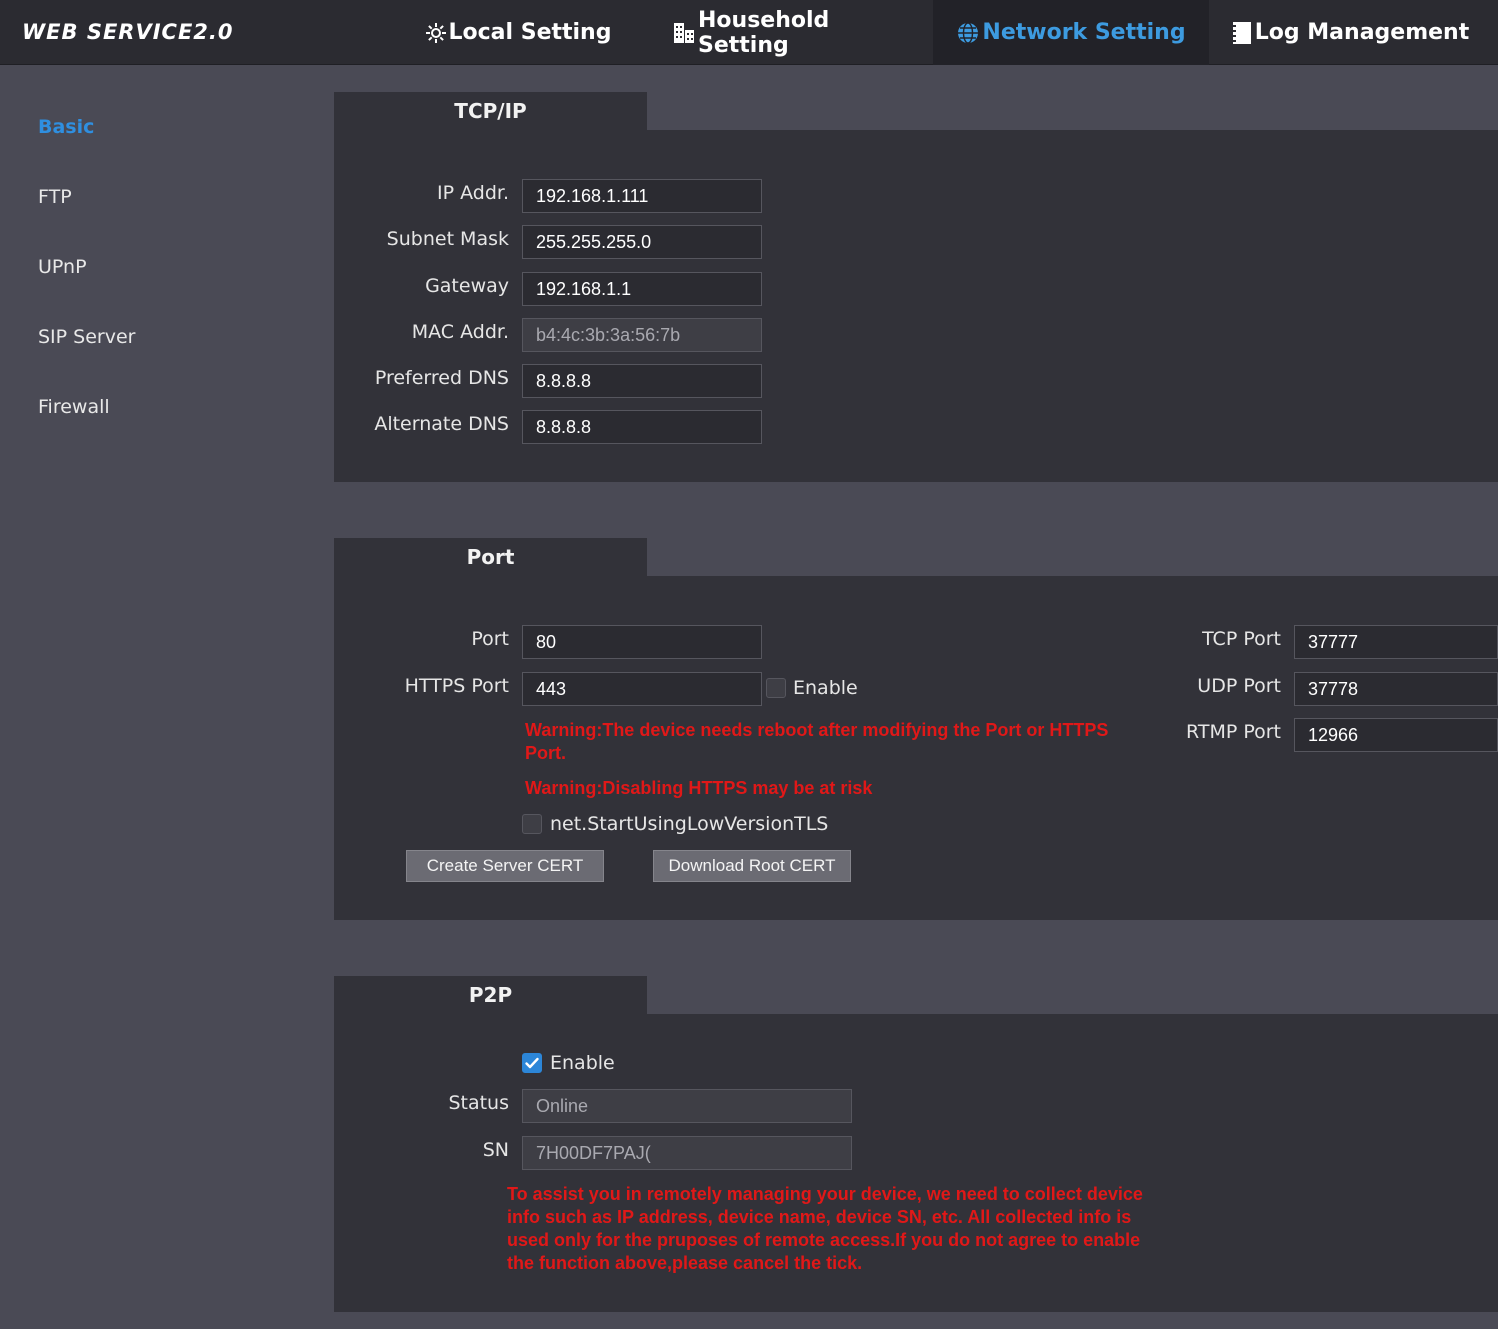 This screenshot has height=1329, width=1498. I want to click on ip-address-label: IP Addr., so click(473, 193).